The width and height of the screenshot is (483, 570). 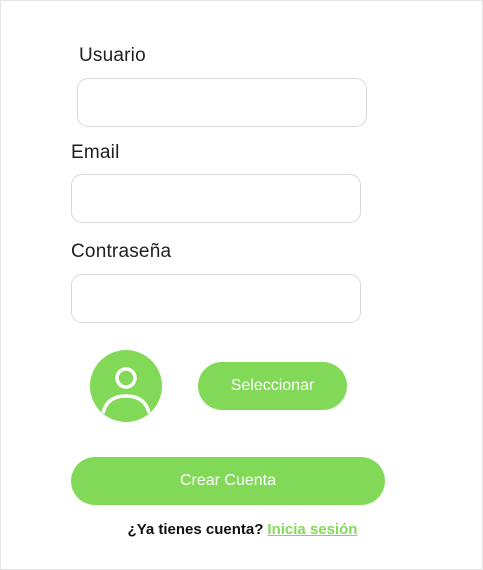 I want to click on email-label: Email, so click(x=95, y=152).